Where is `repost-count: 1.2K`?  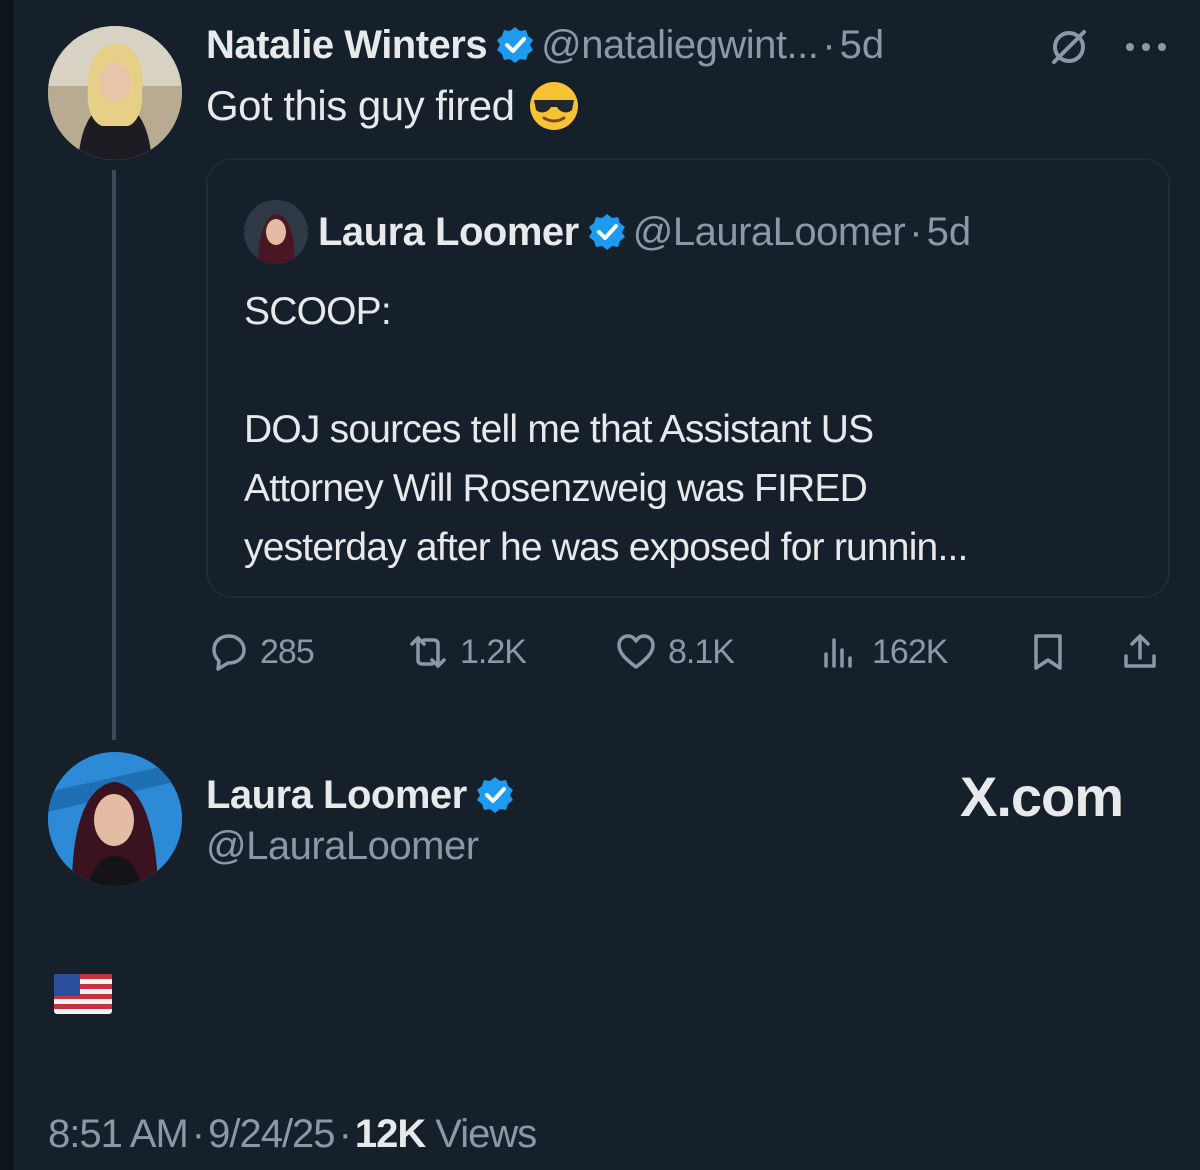
repost-count: 1.2K is located at coordinates (493, 651).